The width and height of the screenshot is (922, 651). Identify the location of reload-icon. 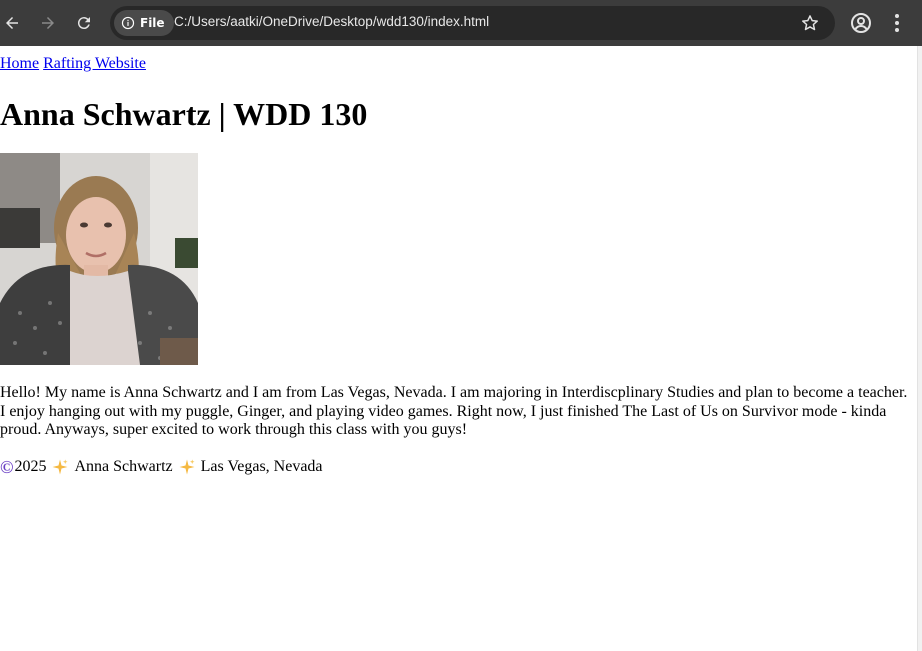
(83, 23).